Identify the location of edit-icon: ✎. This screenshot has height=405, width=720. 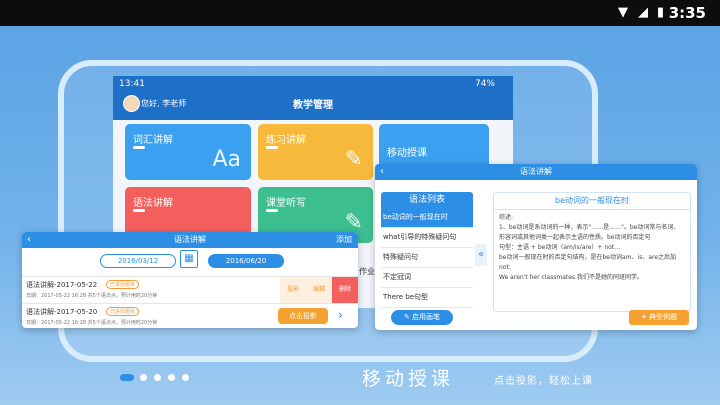
(353, 159).